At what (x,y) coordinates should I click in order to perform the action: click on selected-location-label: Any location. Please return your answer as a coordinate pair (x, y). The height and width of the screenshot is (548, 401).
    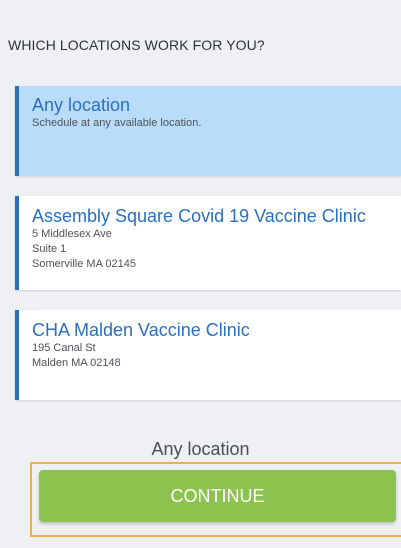
    Looking at the image, I should click on (200, 449).